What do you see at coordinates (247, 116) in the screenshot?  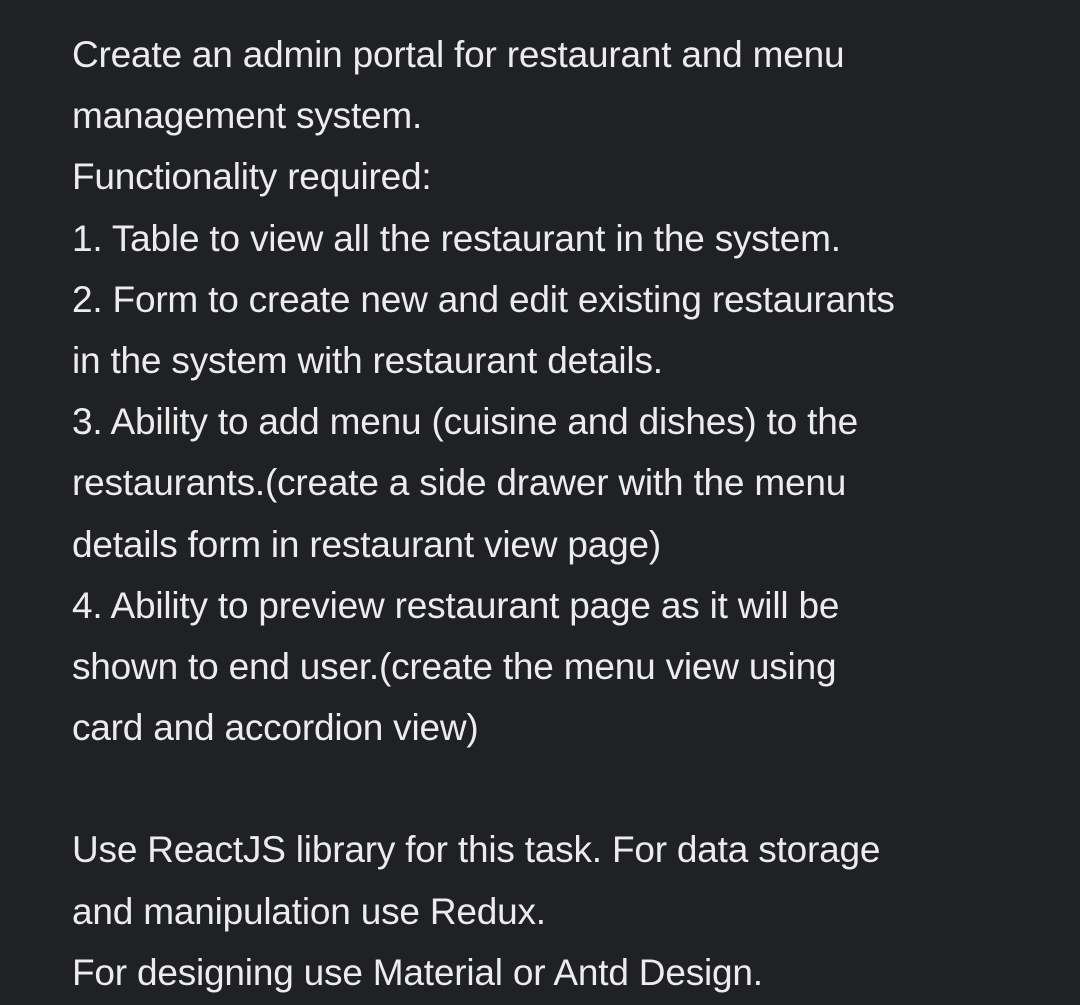 I see `message-line: management system.` at bounding box center [247, 116].